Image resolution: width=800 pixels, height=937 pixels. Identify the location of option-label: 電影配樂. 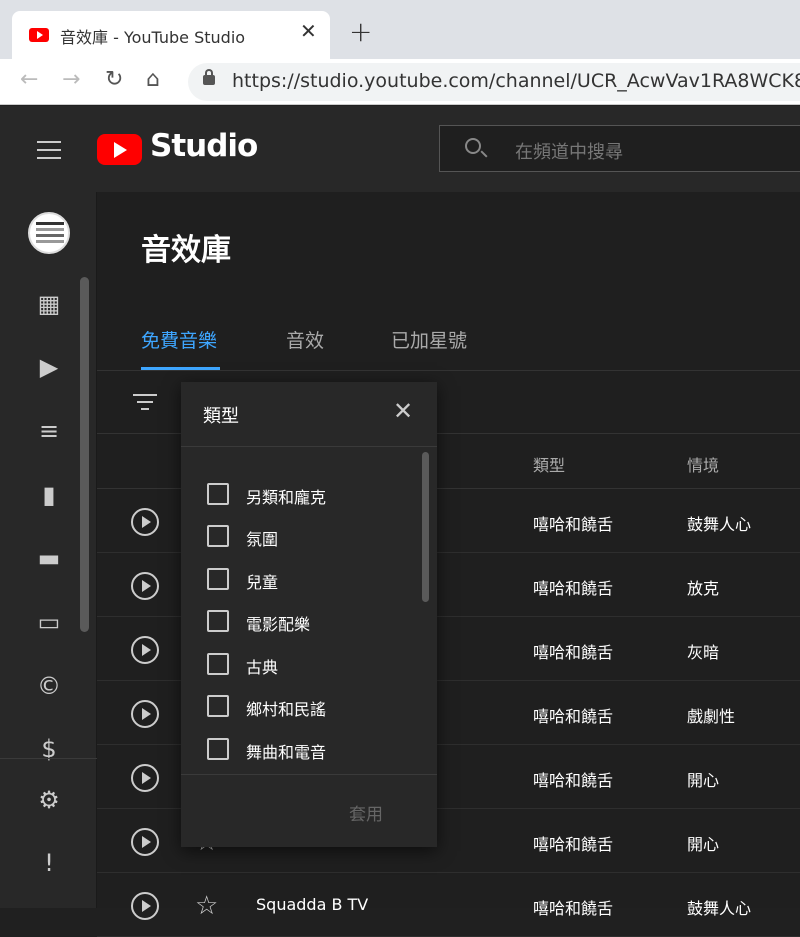
(278, 624).